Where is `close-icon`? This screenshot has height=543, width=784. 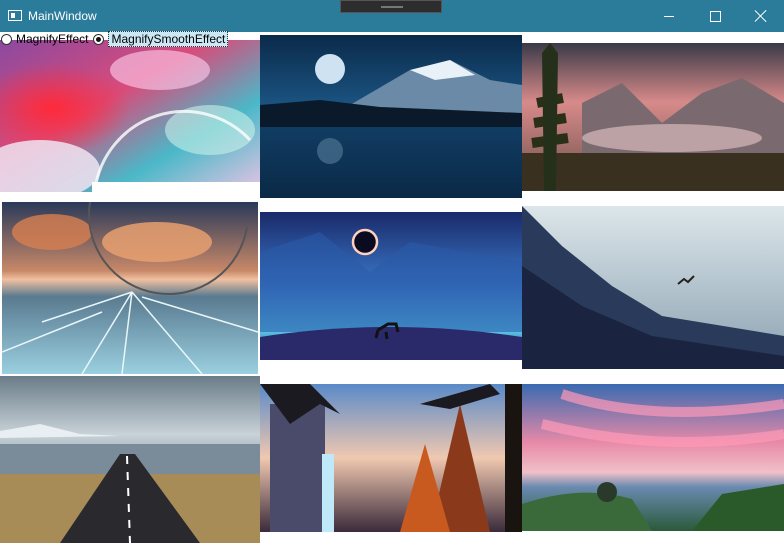 close-icon is located at coordinates (761, 16).